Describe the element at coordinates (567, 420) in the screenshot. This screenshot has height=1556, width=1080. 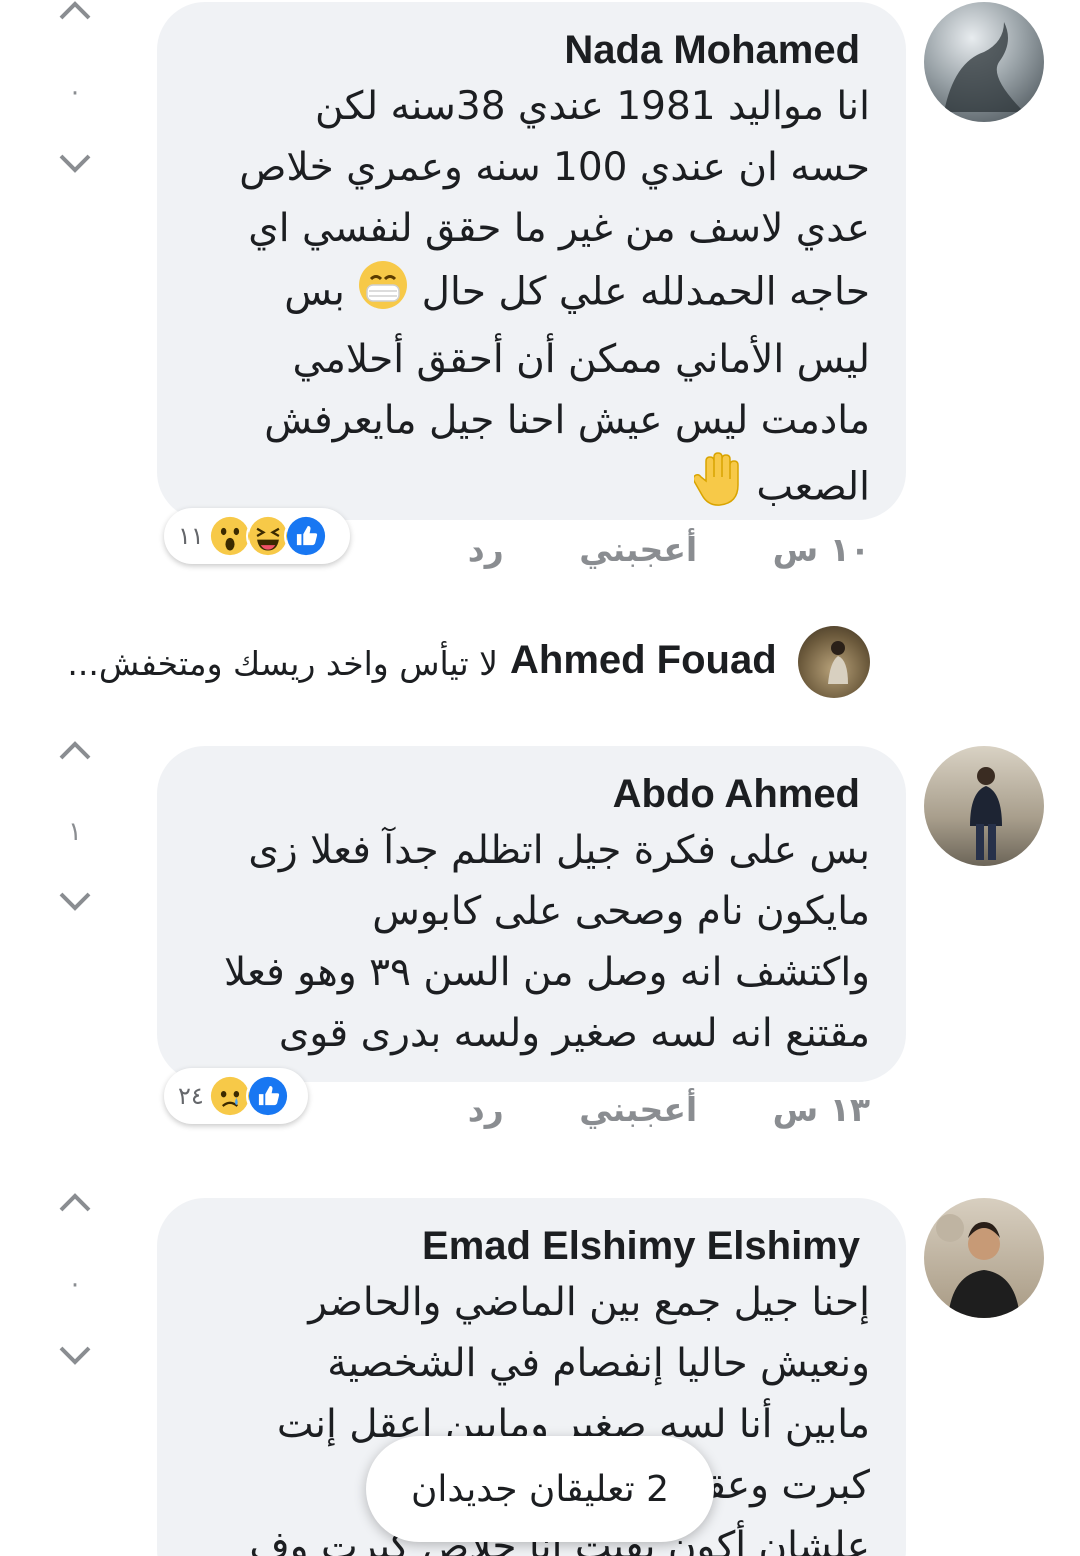
I see `comment-line: مادمت ليس عيش احنا جيل مايعرفش` at that location.